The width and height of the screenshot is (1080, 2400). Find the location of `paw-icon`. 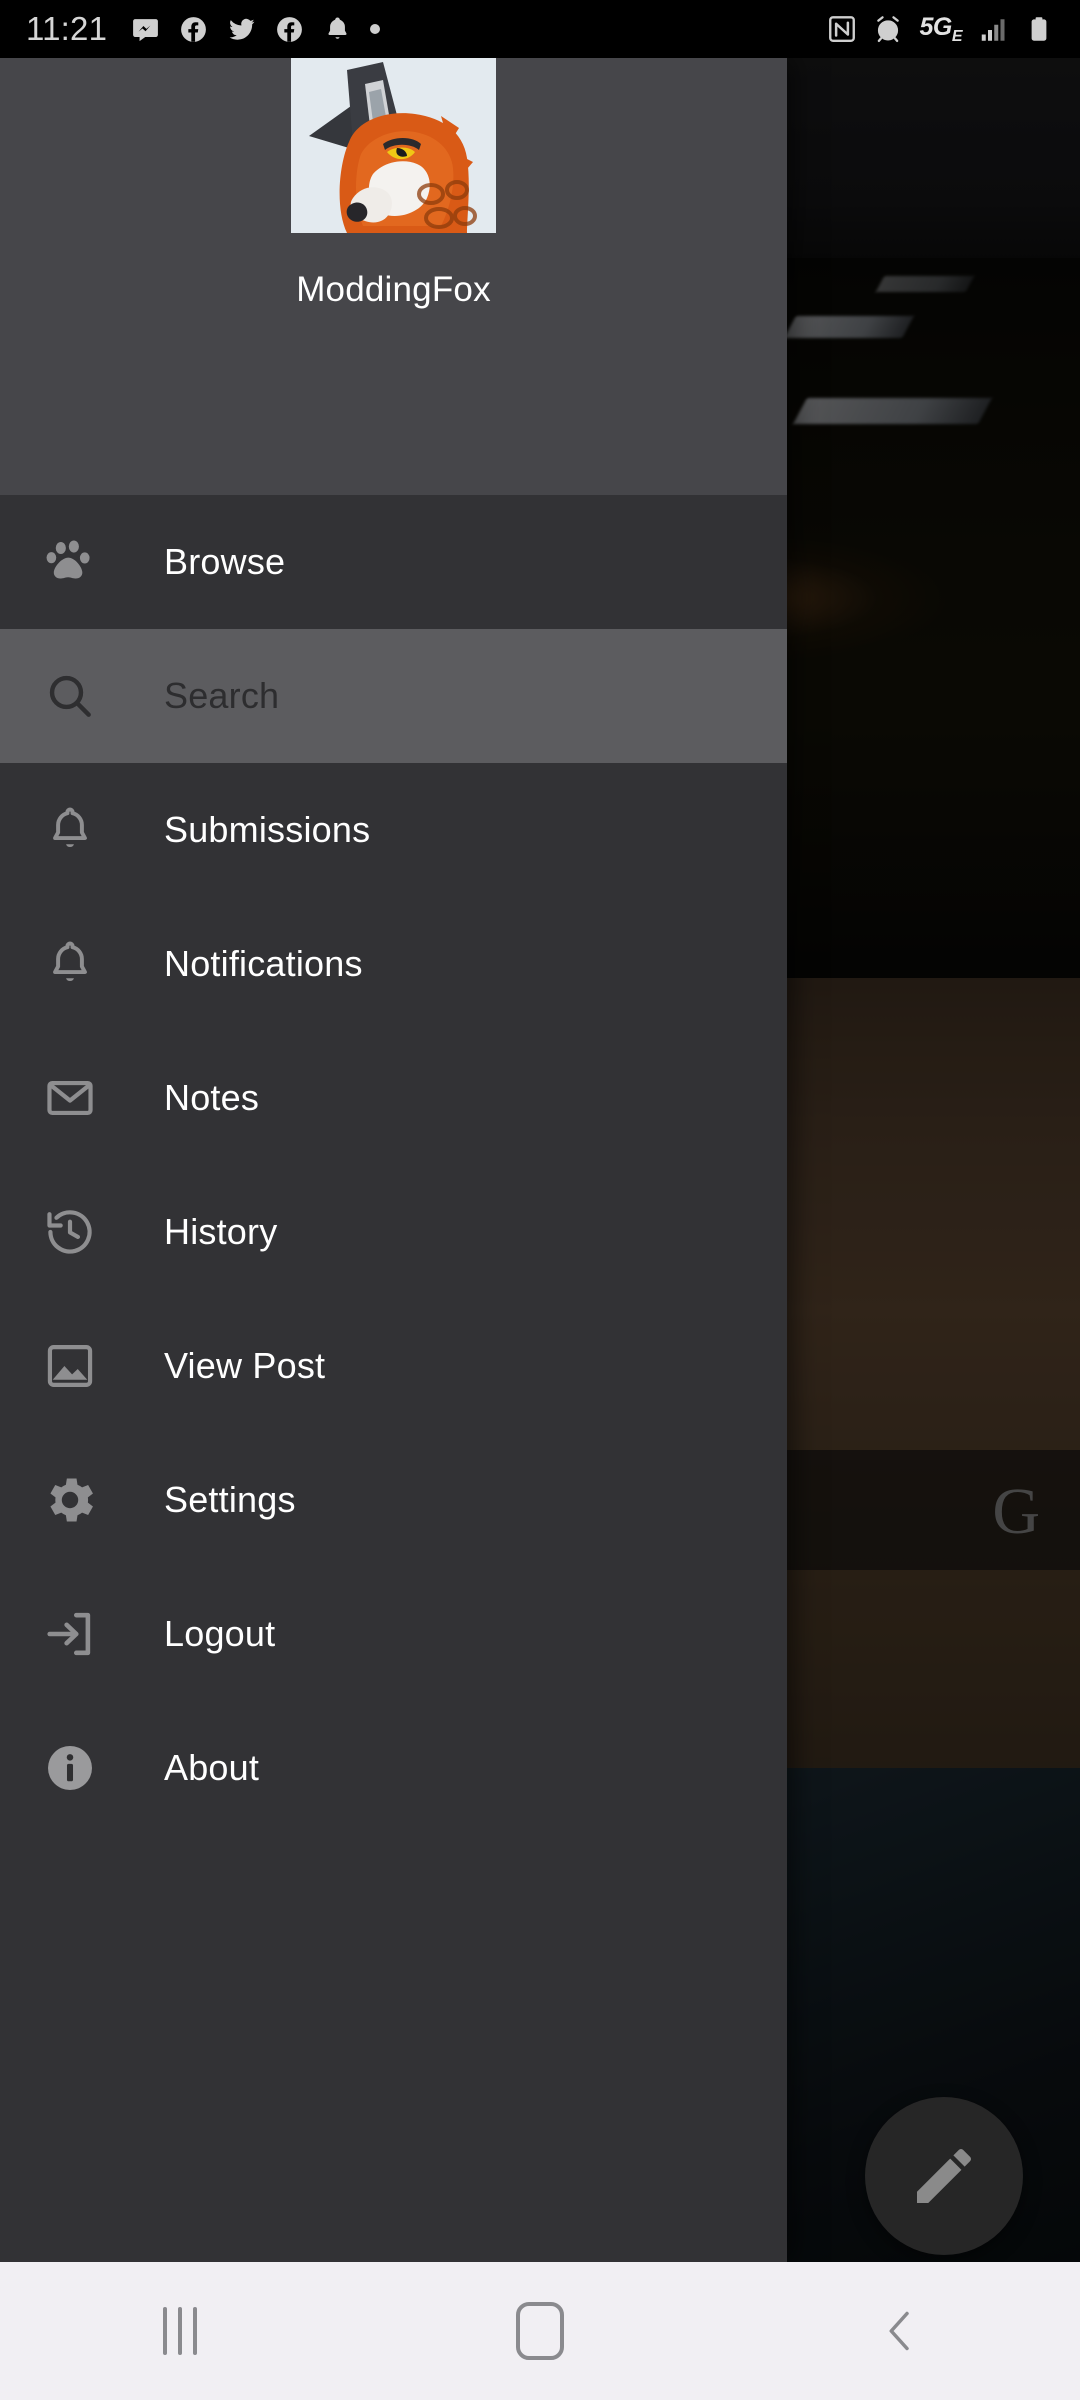

paw-icon is located at coordinates (70, 562).